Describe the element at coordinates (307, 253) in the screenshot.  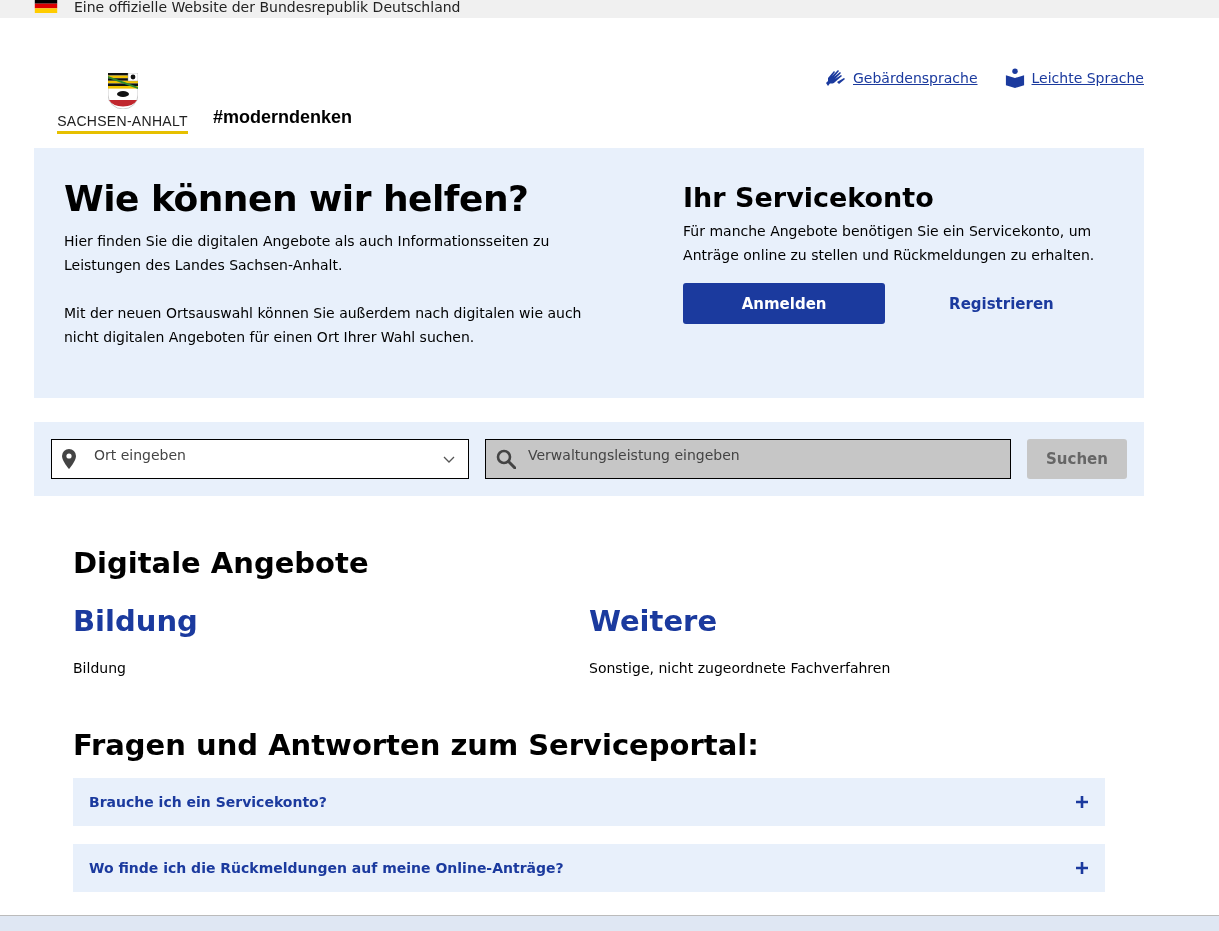
I see `hero-text: Hier finden Sie die digitalen Angebote als auch Informationsseiten zu Leistungen des Landes Sachsen-Anhalt.` at that location.